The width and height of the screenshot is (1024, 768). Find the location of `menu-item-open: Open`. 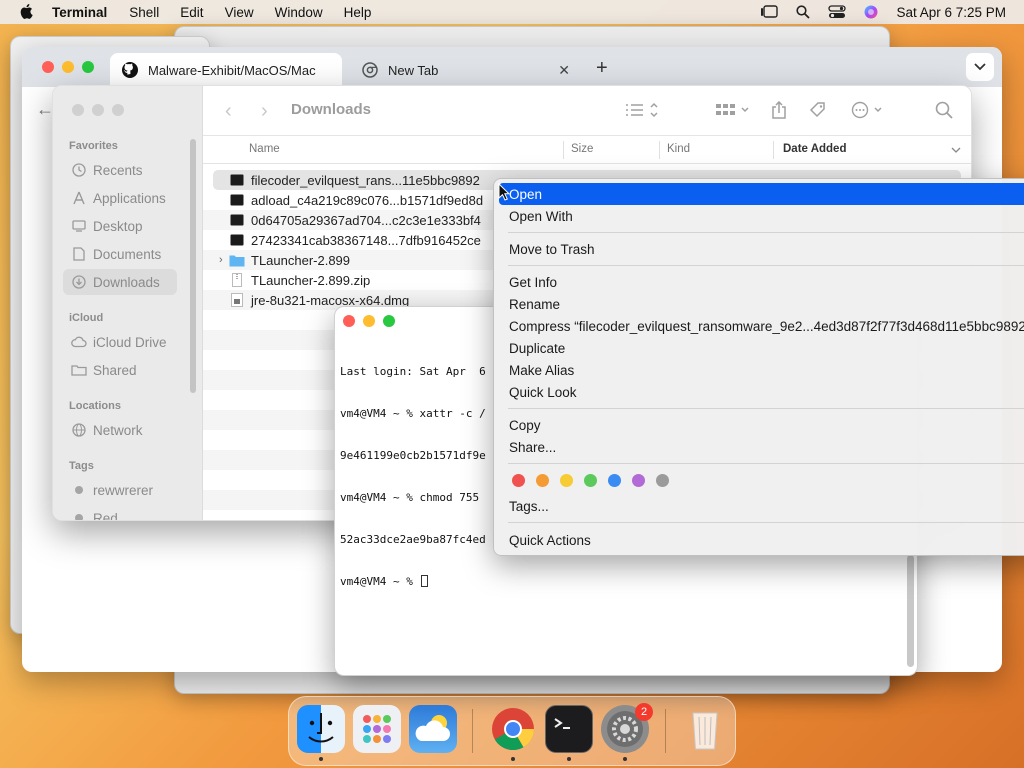

menu-item-open: Open is located at coordinates (761, 194).